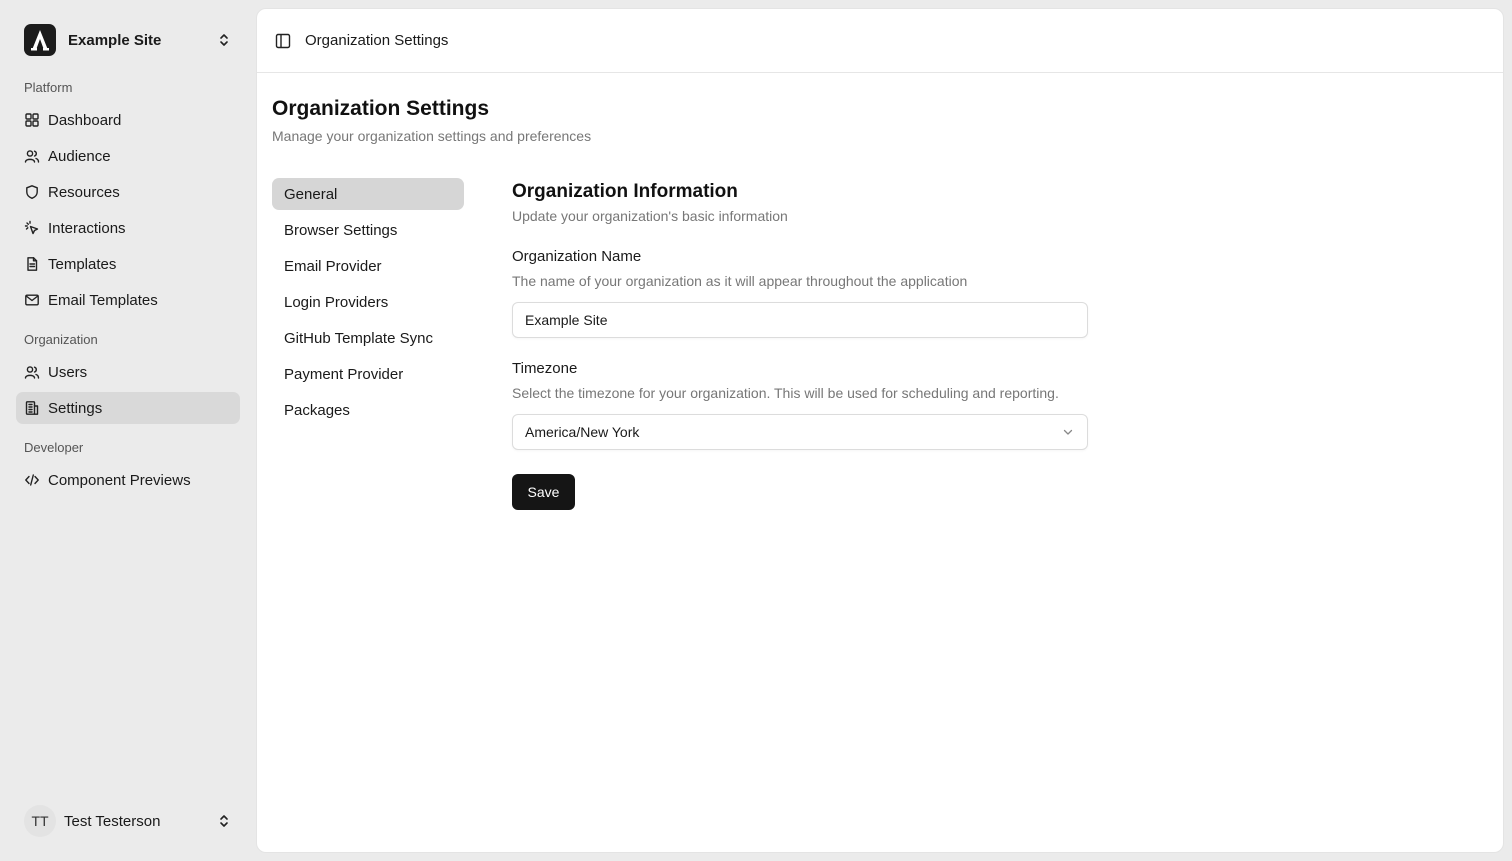 This screenshot has height=861, width=1512. I want to click on sidebar-toggle-icon, so click(283, 40).